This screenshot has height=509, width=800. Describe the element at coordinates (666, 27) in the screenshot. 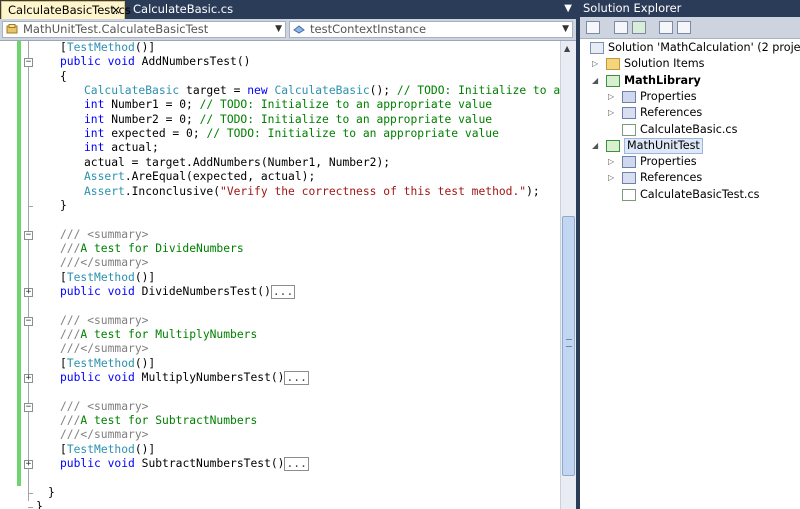

I see `view-code-icon` at that location.